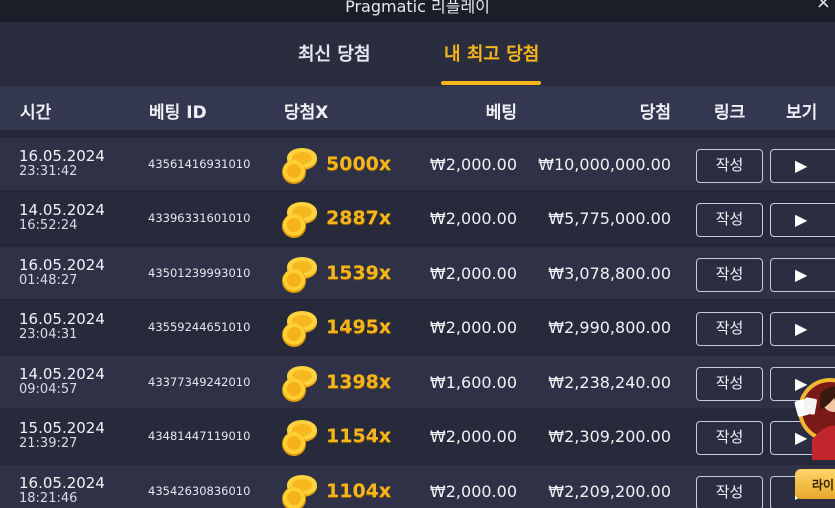 This screenshot has width=835, height=508. What do you see at coordinates (823, 6) in the screenshot?
I see `close-icon: ×` at bounding box center [823, 6].